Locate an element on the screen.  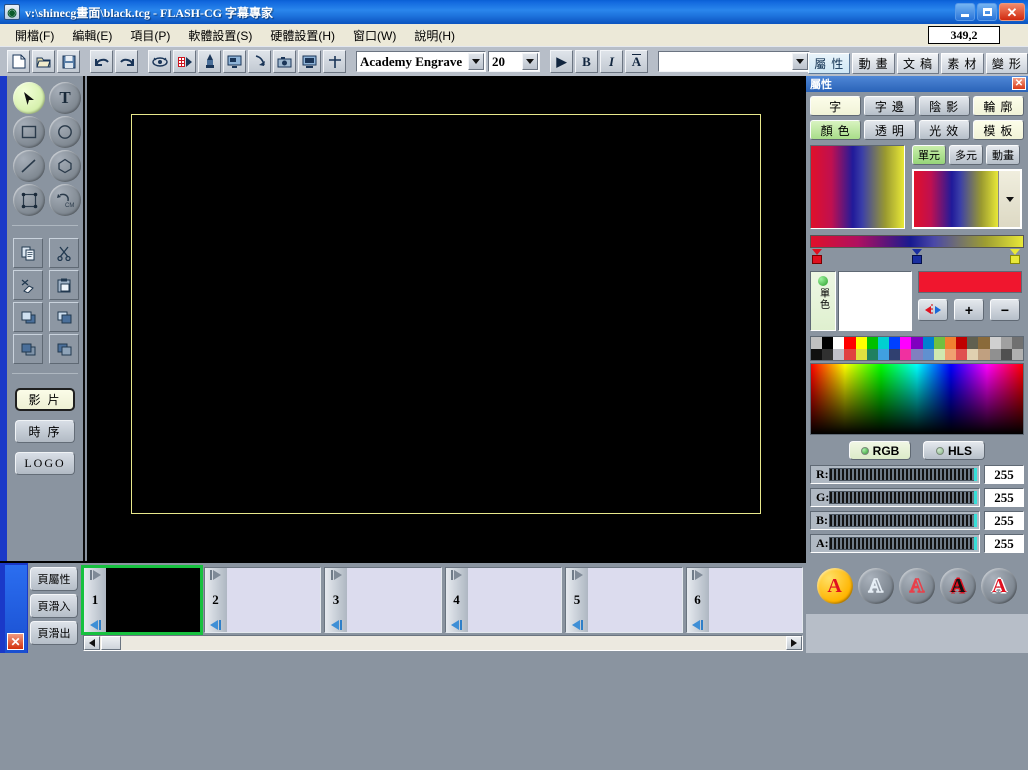
style-red-white-edge-button: A is located at coordinates (999, 586).